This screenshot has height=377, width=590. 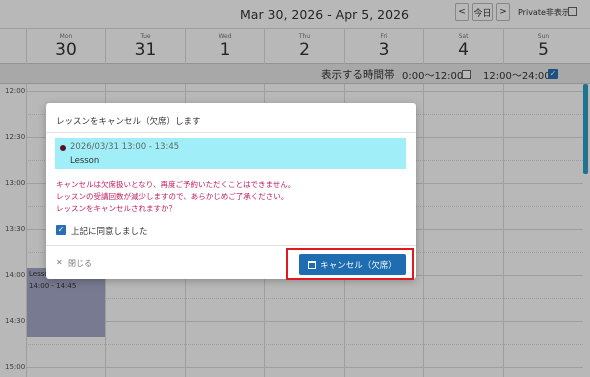 I want to click on lesson-dot-icon, so click(x=63, y=148).